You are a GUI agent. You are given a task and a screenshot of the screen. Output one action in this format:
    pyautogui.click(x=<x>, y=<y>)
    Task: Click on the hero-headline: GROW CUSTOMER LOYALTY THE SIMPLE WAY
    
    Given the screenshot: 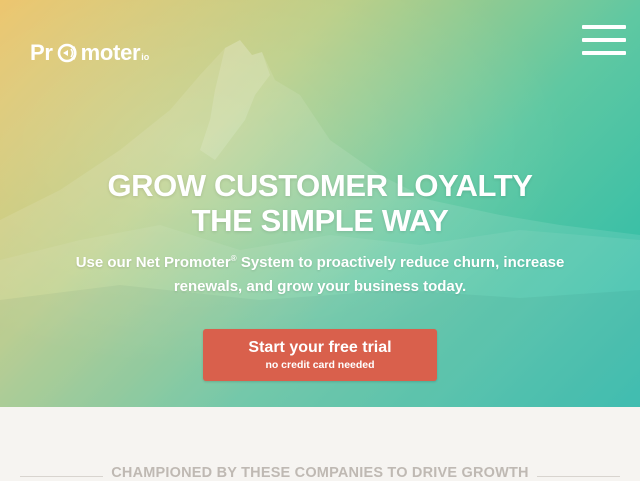 What is the action you would take?
    pyautogui.click(x=320, y=203)
    